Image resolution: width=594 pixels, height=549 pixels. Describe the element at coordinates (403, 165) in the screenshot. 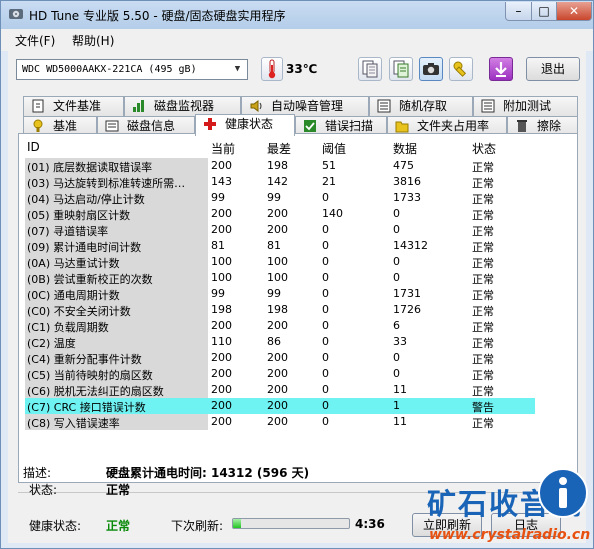

I see `cell-data: 475` at that location.